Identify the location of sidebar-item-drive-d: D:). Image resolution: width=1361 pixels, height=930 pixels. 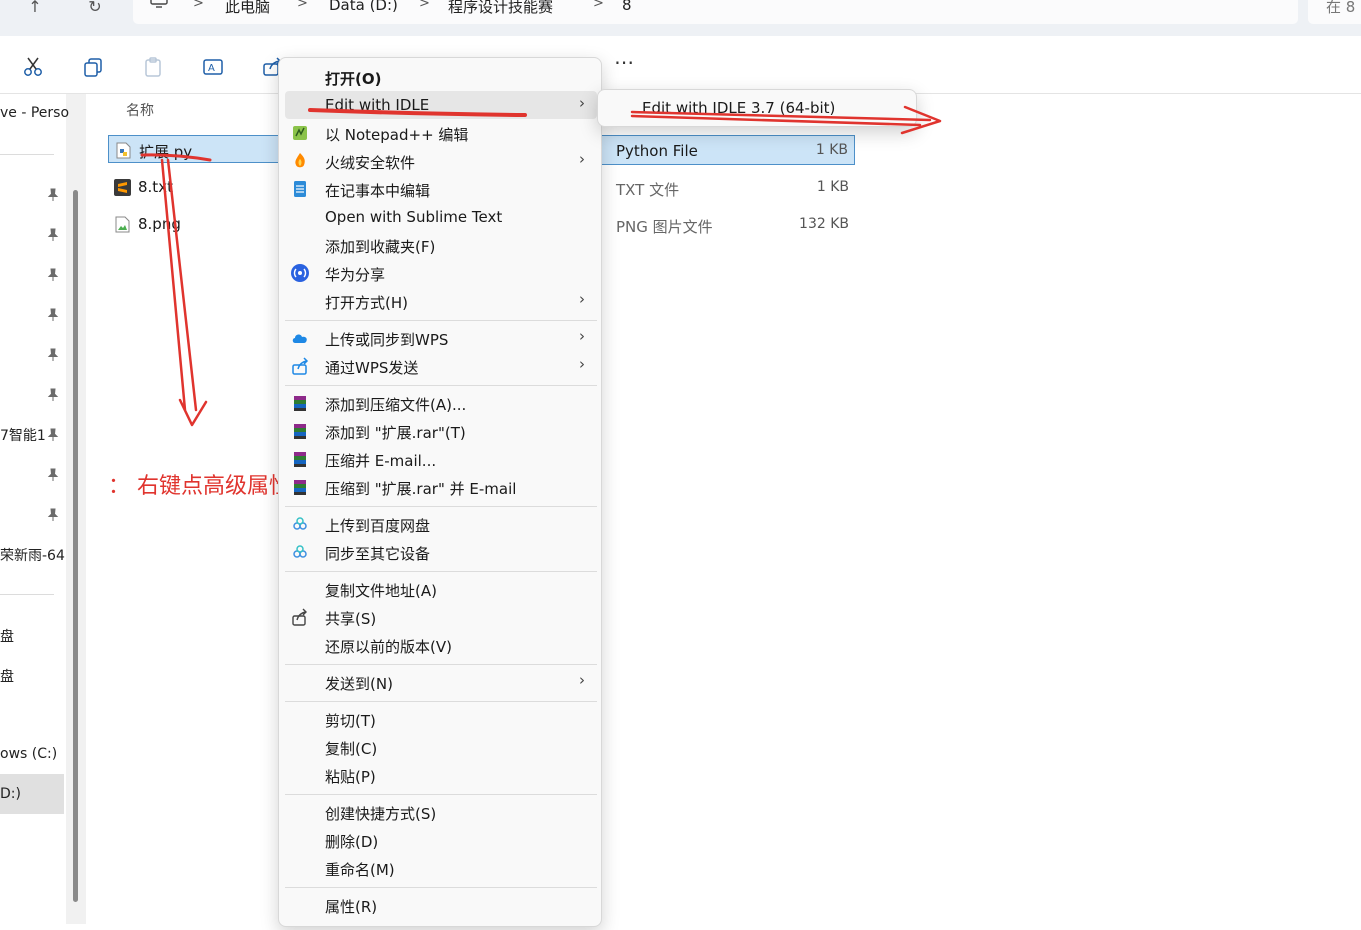
(10, 794).